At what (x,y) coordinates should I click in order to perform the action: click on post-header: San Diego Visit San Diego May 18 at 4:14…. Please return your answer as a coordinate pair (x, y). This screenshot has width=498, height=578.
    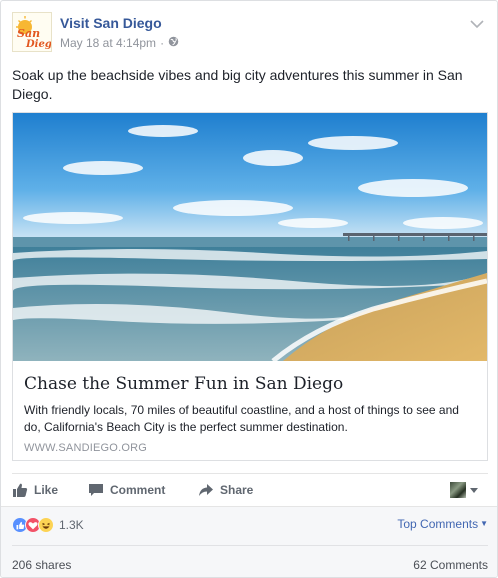
    Looking at the image, I should click on (249, 34).